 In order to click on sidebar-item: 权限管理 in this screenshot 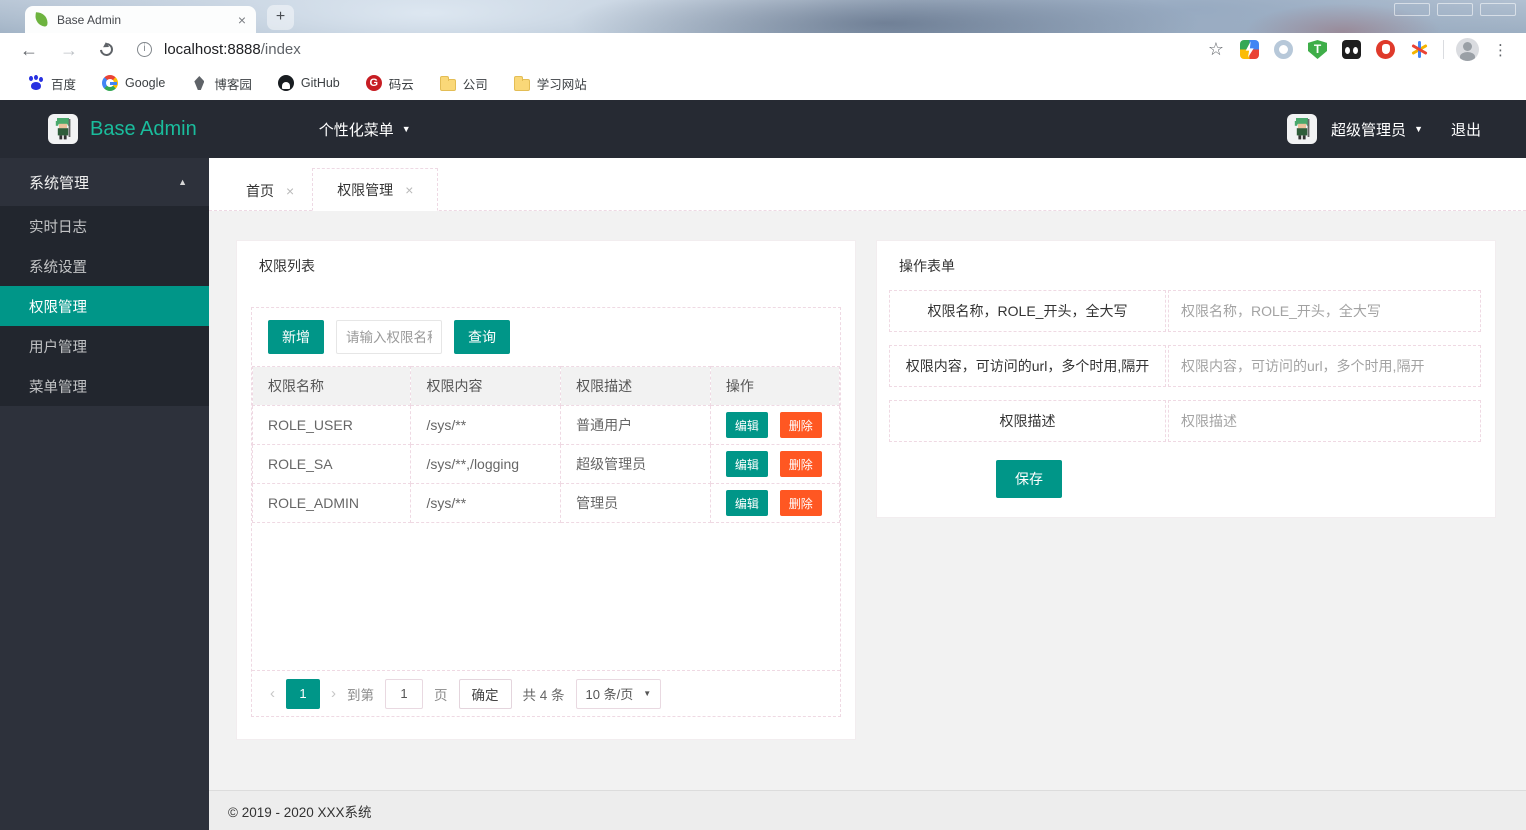, I will do `click(104, 306)`.